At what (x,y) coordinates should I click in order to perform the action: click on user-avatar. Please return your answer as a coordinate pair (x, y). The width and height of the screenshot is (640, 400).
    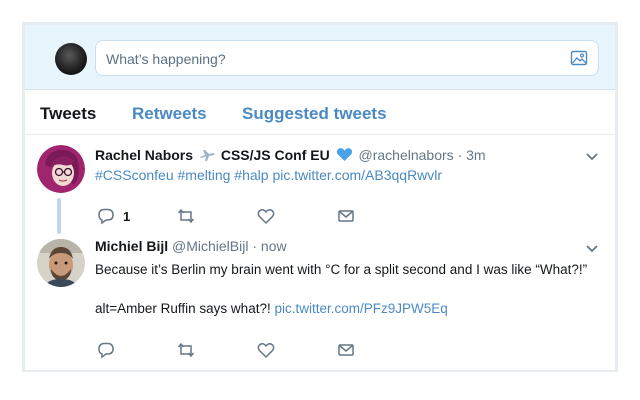
    Looking at the image, I should click on (71, 59).